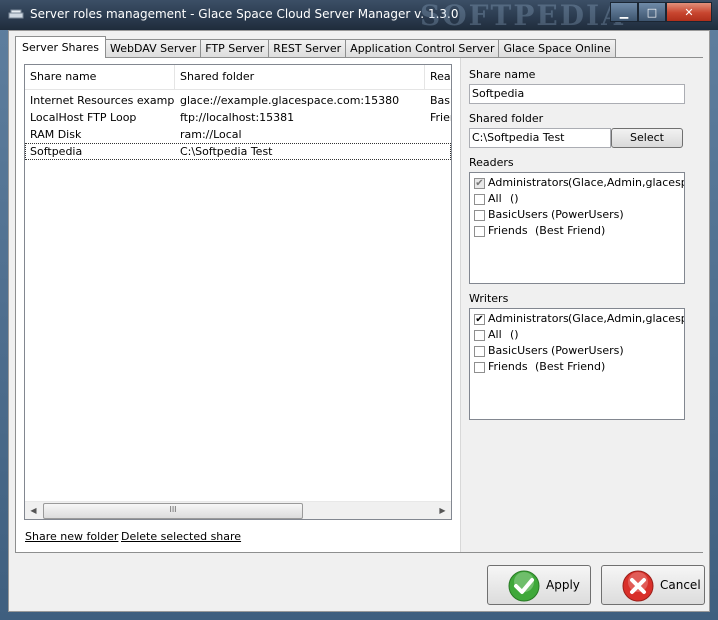  What do you see at coordinates (100, 77) in the screenshot?
I see `column-share-name: Share name` at bounding box center [100, 77].